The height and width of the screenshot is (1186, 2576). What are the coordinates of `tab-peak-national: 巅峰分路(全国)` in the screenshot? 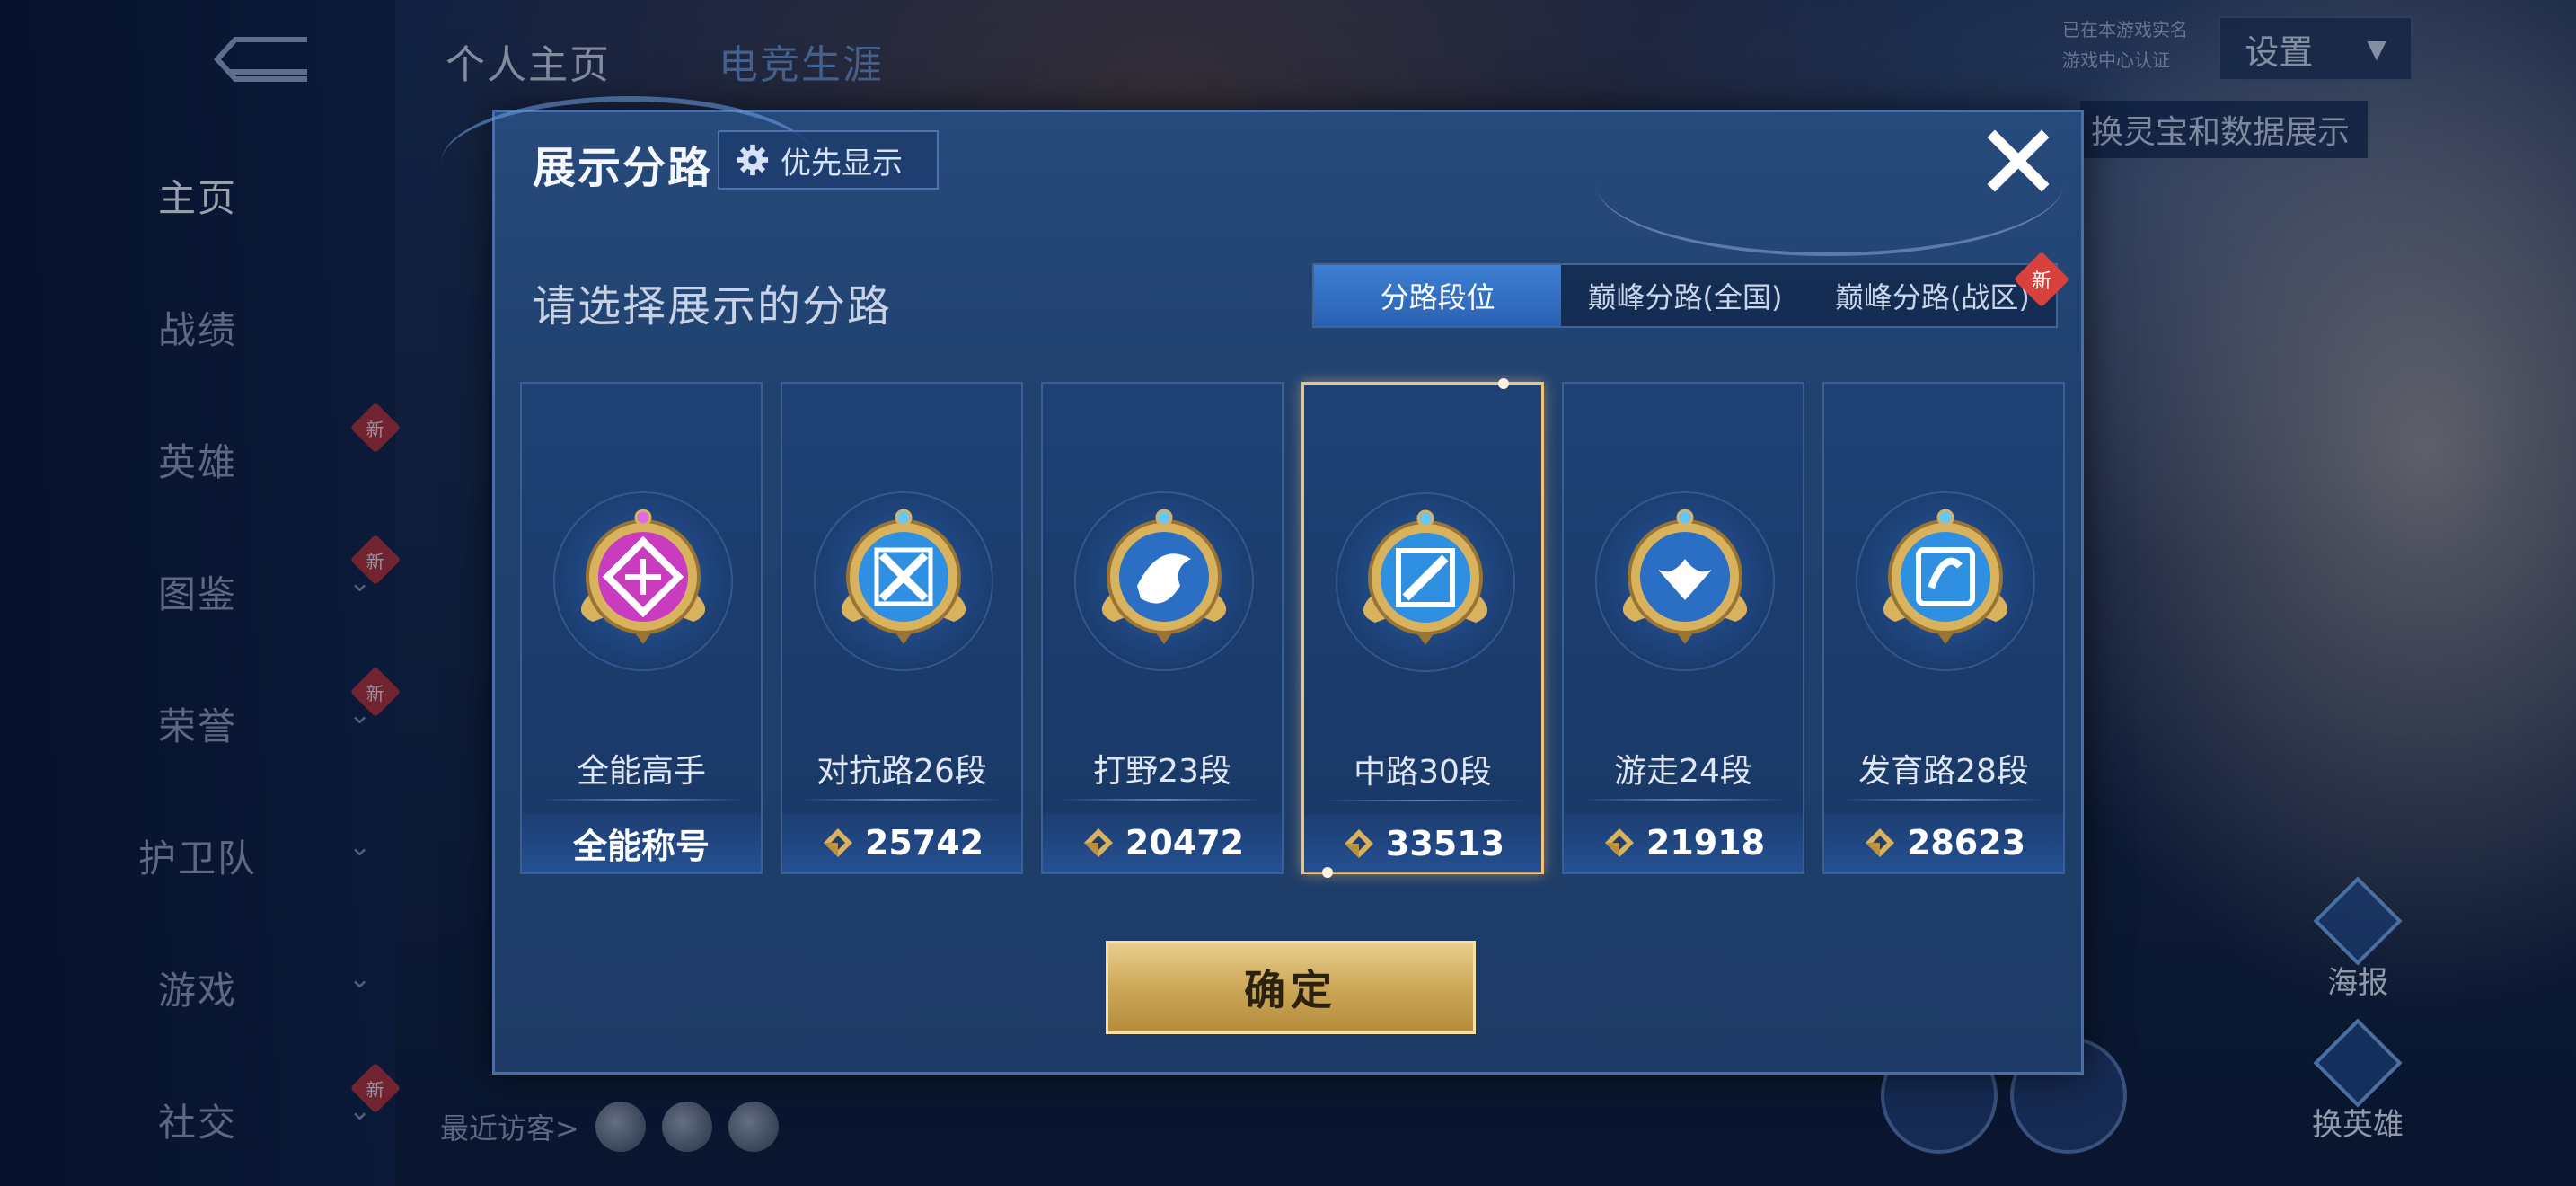 It's located at (1684, 295).